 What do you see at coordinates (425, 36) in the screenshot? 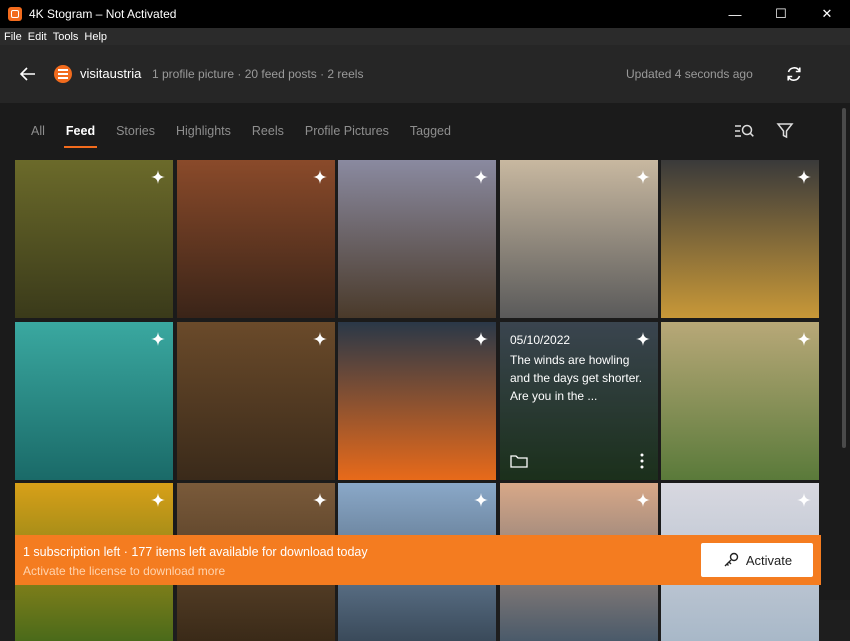
I see `menu-bar: File Edit Tools Help` at bounding box center [425, 36].